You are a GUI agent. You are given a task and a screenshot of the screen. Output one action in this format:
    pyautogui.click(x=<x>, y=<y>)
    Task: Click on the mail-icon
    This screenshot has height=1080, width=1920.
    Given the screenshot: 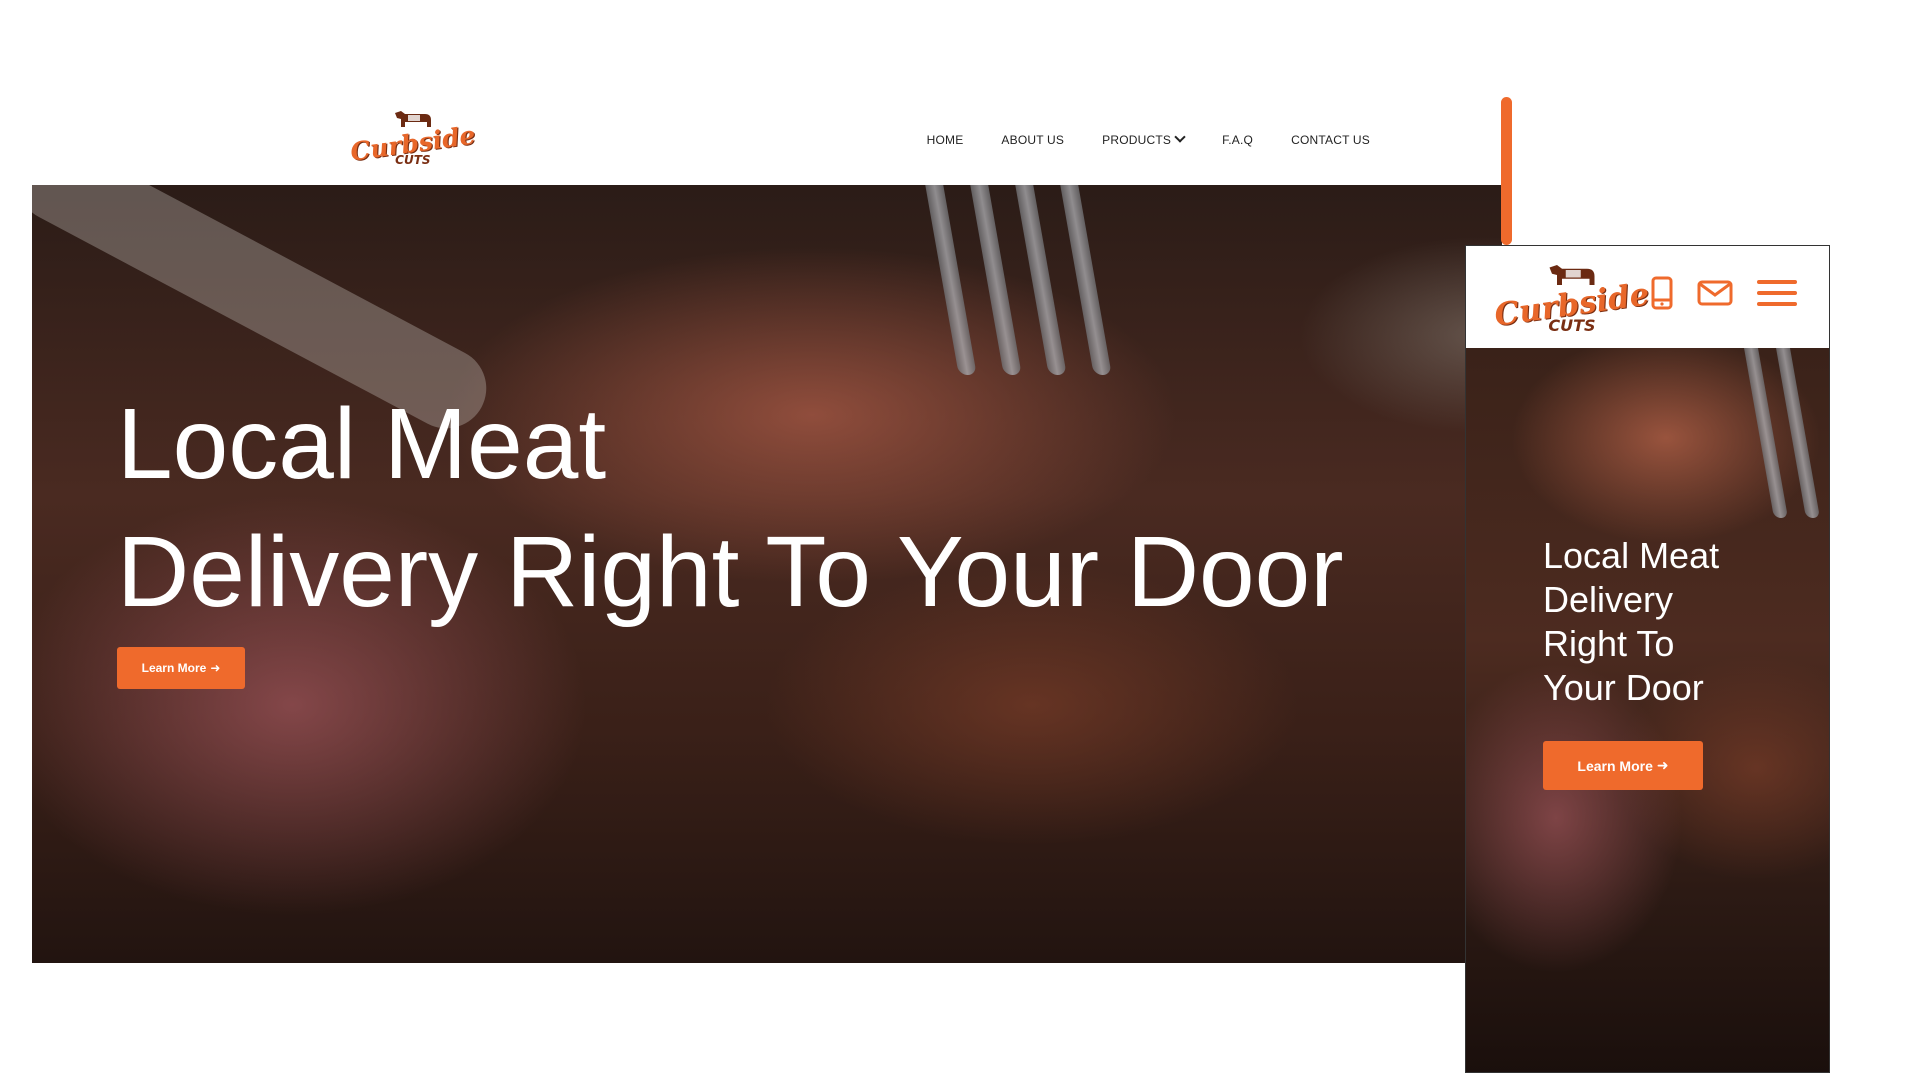 What is the action you would take?
    pyautogui.click(x=1715, y=293)
    